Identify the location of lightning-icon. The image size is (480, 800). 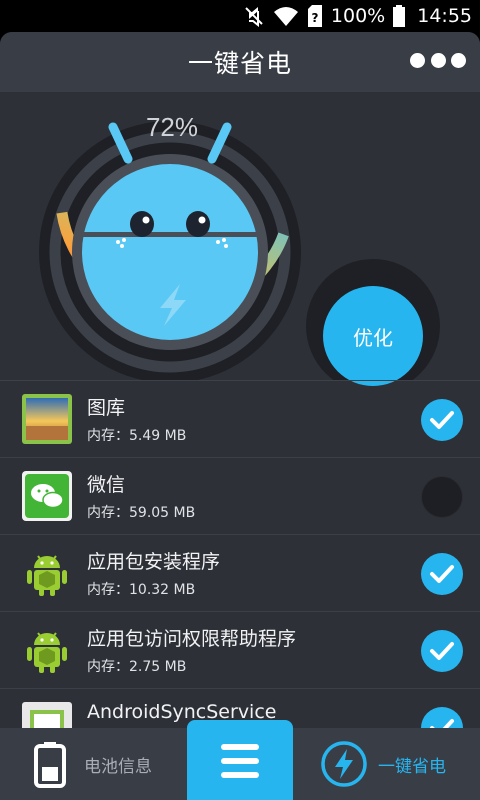
(344, 766).